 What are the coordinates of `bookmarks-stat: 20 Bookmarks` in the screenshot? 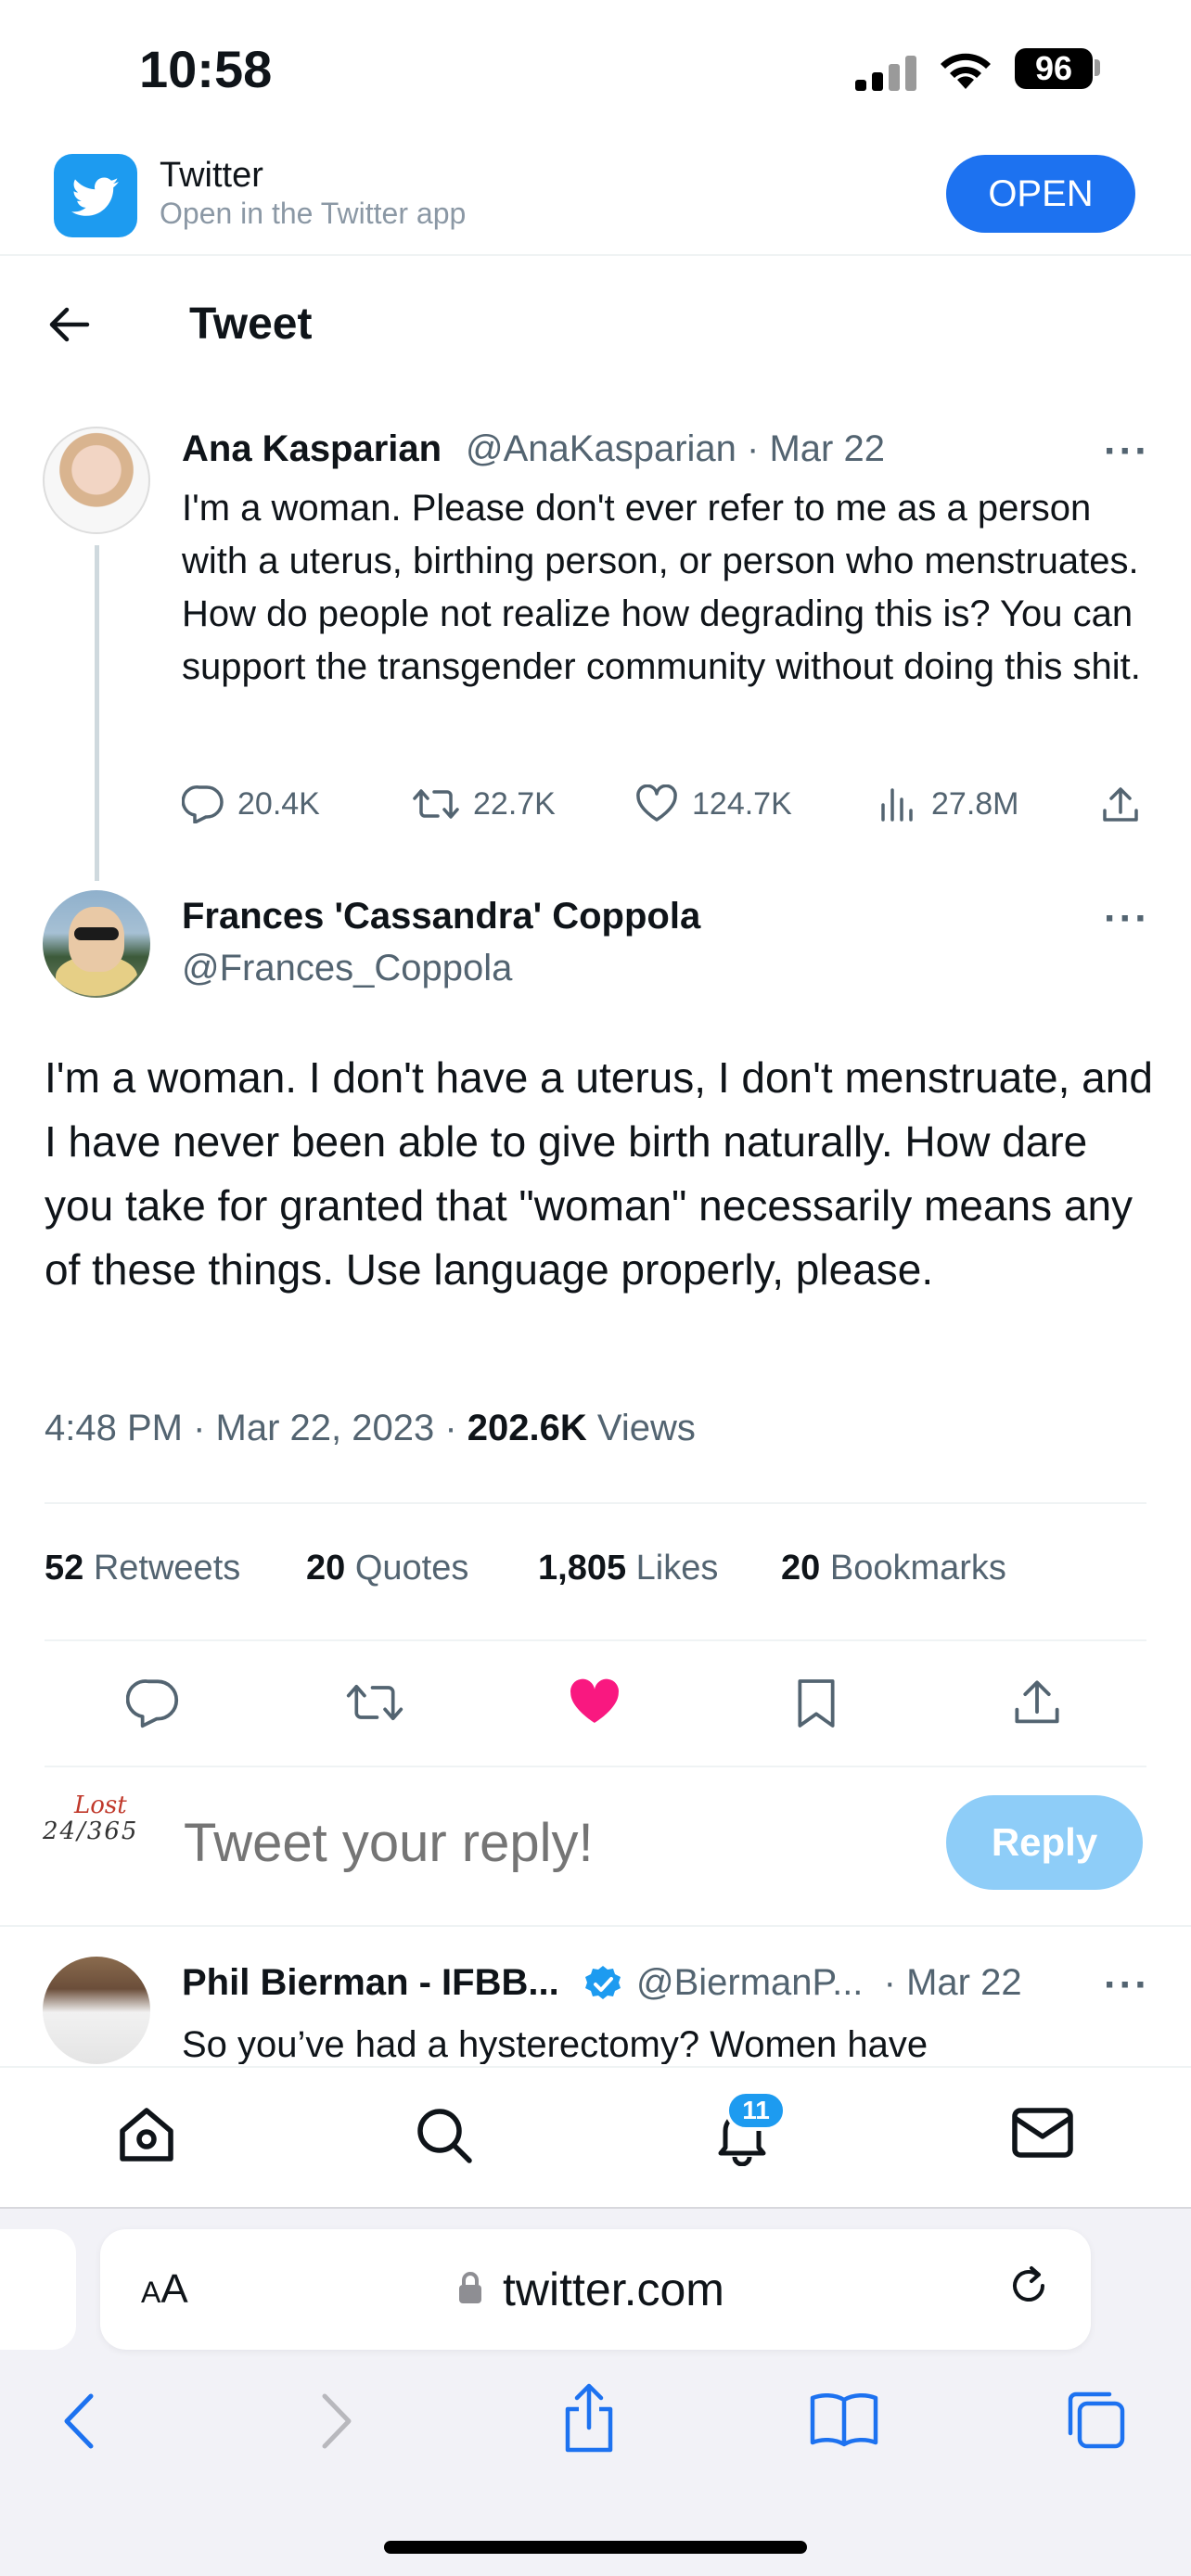 It's located at (894, 1568).